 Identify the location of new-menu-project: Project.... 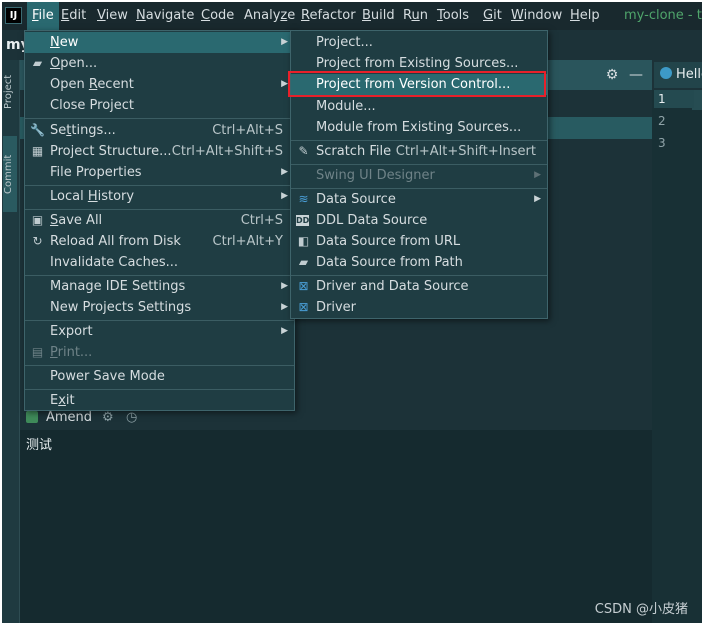
(419, 42).